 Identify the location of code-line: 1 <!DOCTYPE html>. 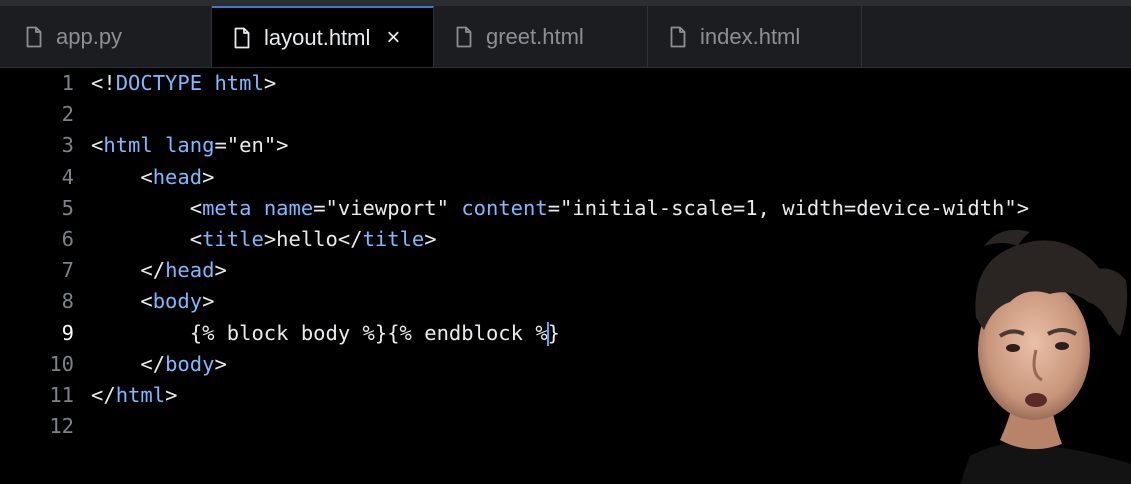
(565, 83).